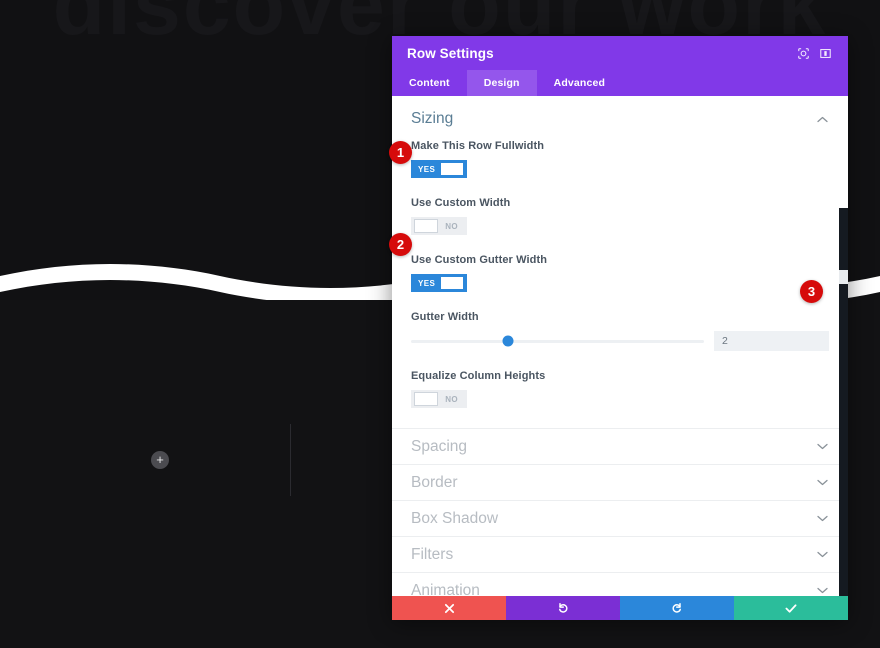 The image size is (880, 648). What do you see at coordinates (478, 146) in the screenshot?
I see `field-label: Make This Row Fullwidth` at bounding box center [478, 146].